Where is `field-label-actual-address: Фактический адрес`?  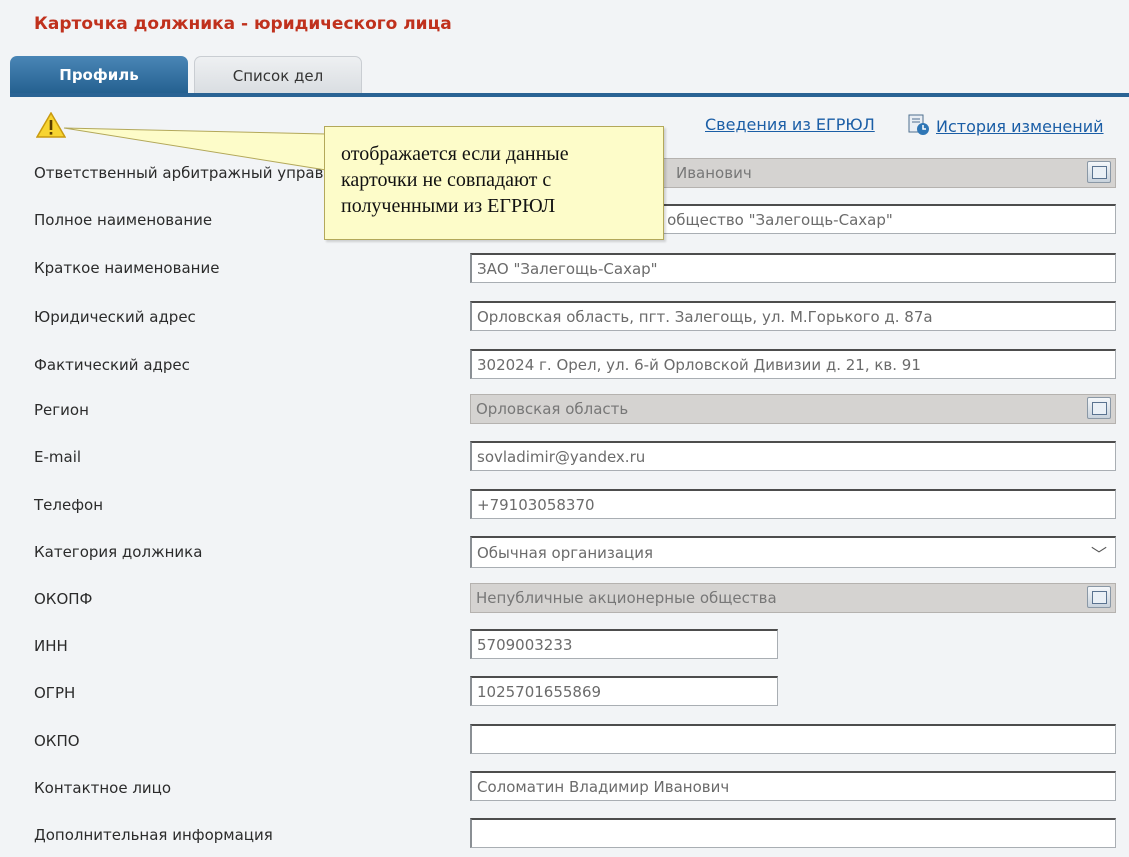
field-label-actual-address: Фактический адрес is located at coordinates (112, 365).